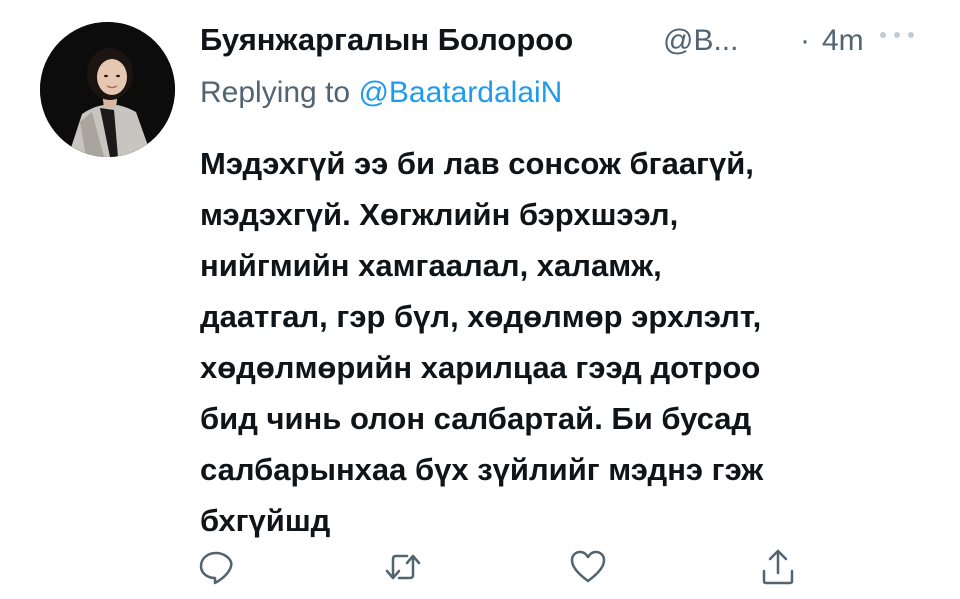 The width and height of the screenshot is (960, 599). What do you see at coordinates (480, 570) in the screenshot?
I see `tweet-actions` at bounding box center [480, 570].